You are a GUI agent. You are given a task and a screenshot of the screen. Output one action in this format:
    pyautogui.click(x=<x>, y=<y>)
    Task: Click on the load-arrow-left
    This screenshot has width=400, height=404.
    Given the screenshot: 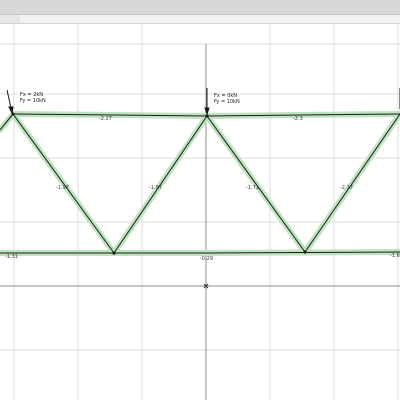 What is the action you would take?
    pyautogui.click(x=9, y=99)
    